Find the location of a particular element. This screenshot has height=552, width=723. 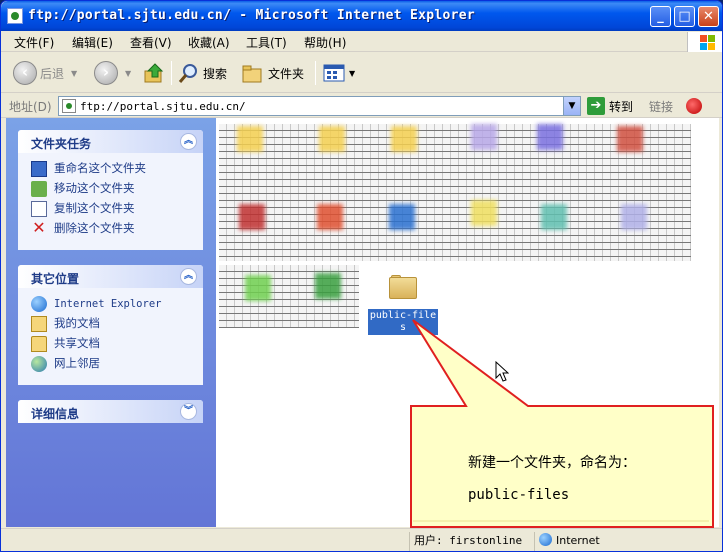

details-title: 详细信息 is located at coordinates (55, 414).